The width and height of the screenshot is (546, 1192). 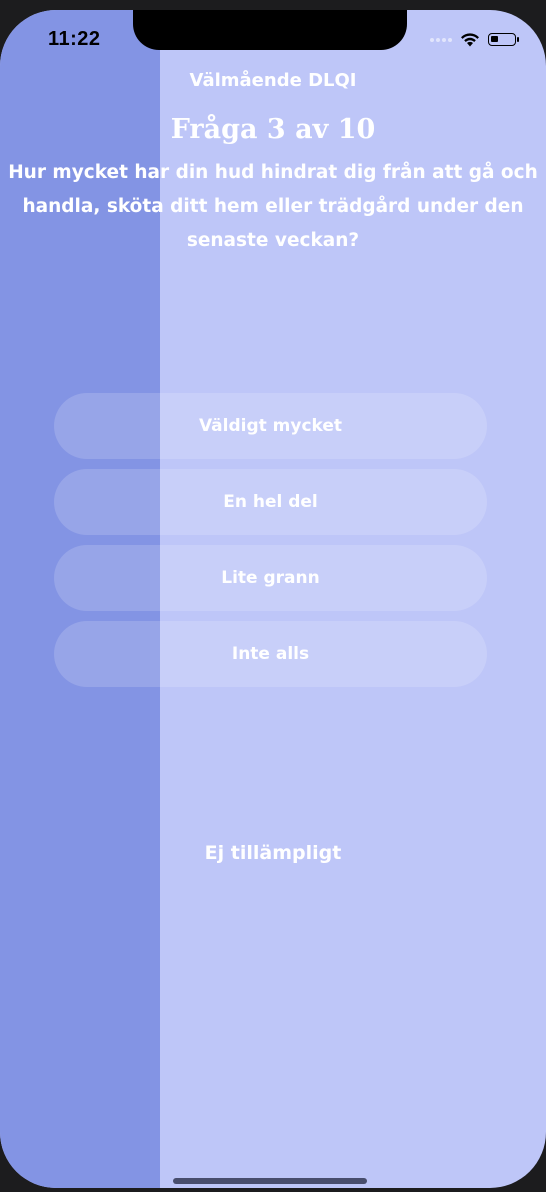 I want to click on home-indicator, so click(x=270, y=1181).